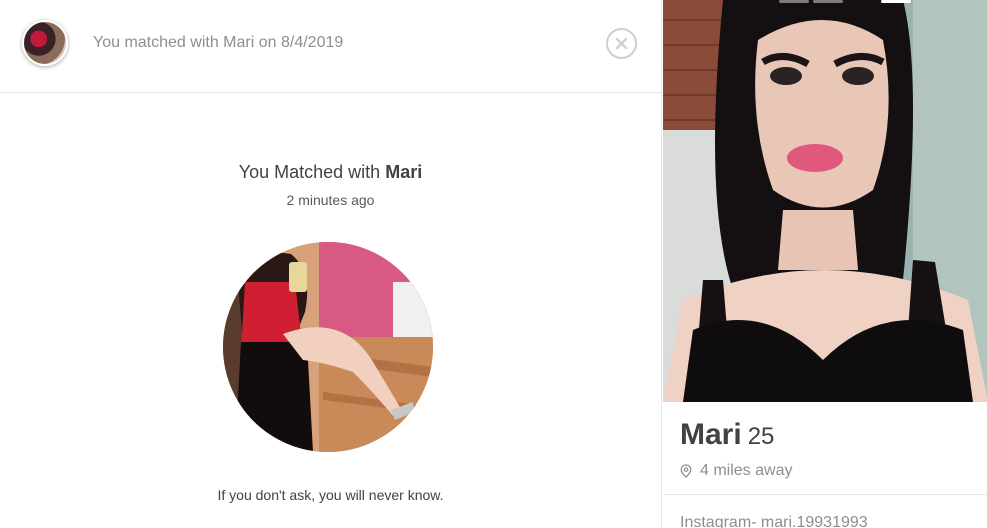  I want to click on close-button, so click(621, 43).